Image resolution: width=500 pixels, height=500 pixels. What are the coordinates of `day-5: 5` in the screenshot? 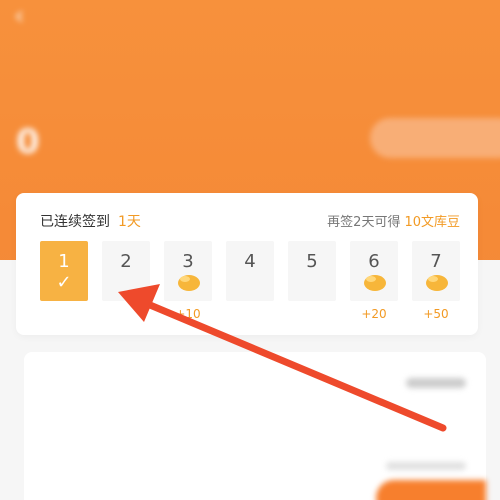 It's located at (312, 271).